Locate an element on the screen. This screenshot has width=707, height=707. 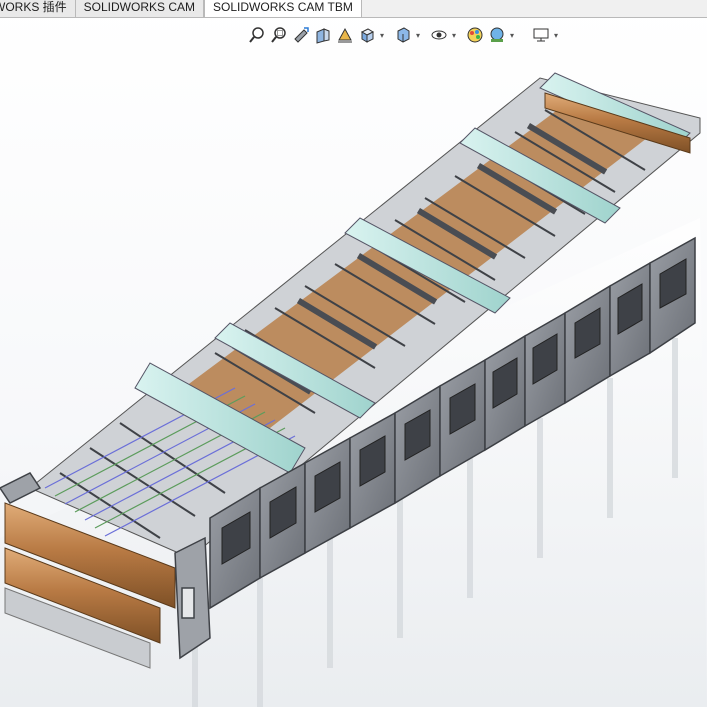
display-style-dropdown-icon: ▾ is located at coordinates (418, 35).